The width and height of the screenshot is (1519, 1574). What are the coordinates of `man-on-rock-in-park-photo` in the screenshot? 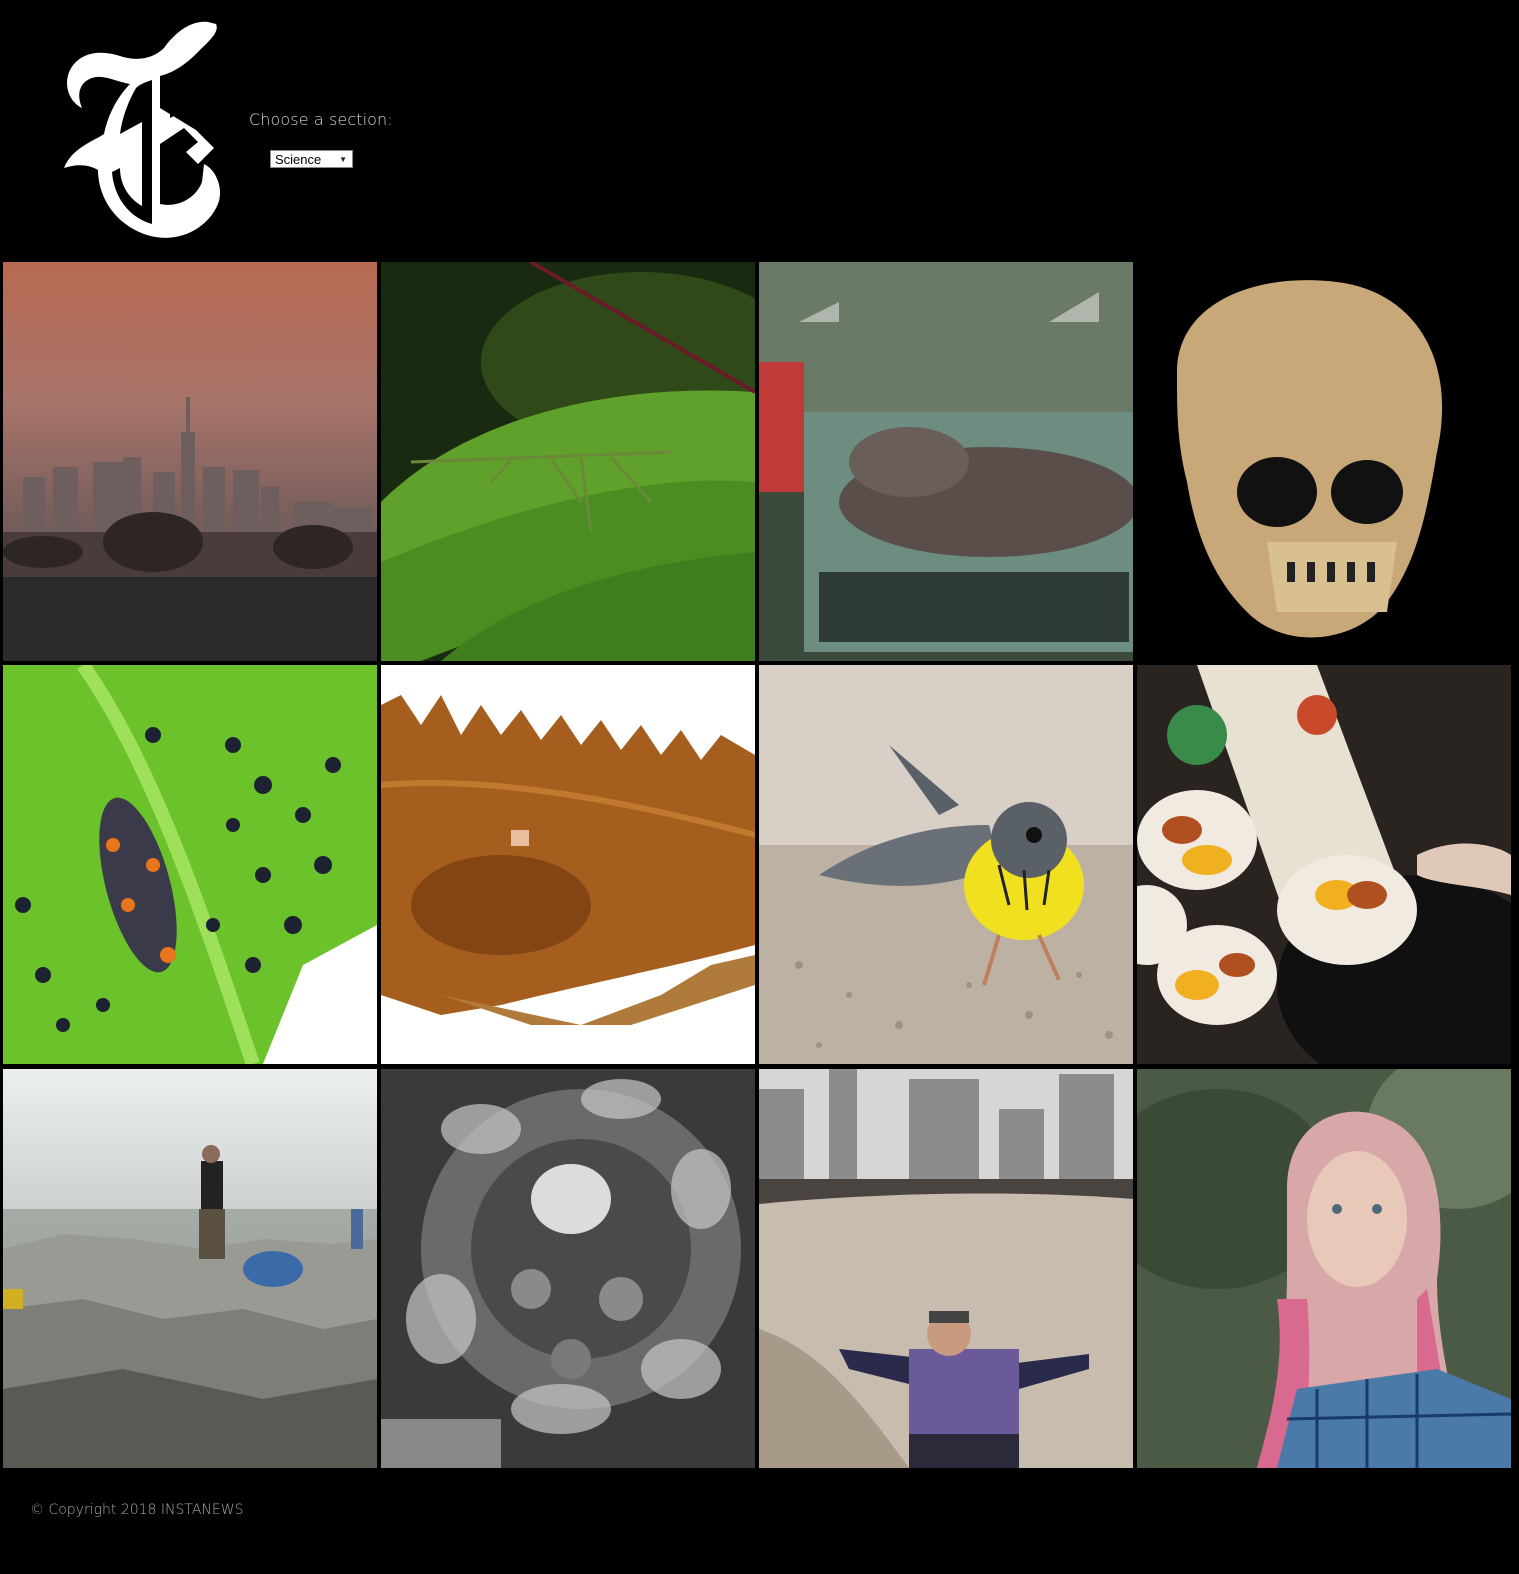 It's located at (946, 1268).